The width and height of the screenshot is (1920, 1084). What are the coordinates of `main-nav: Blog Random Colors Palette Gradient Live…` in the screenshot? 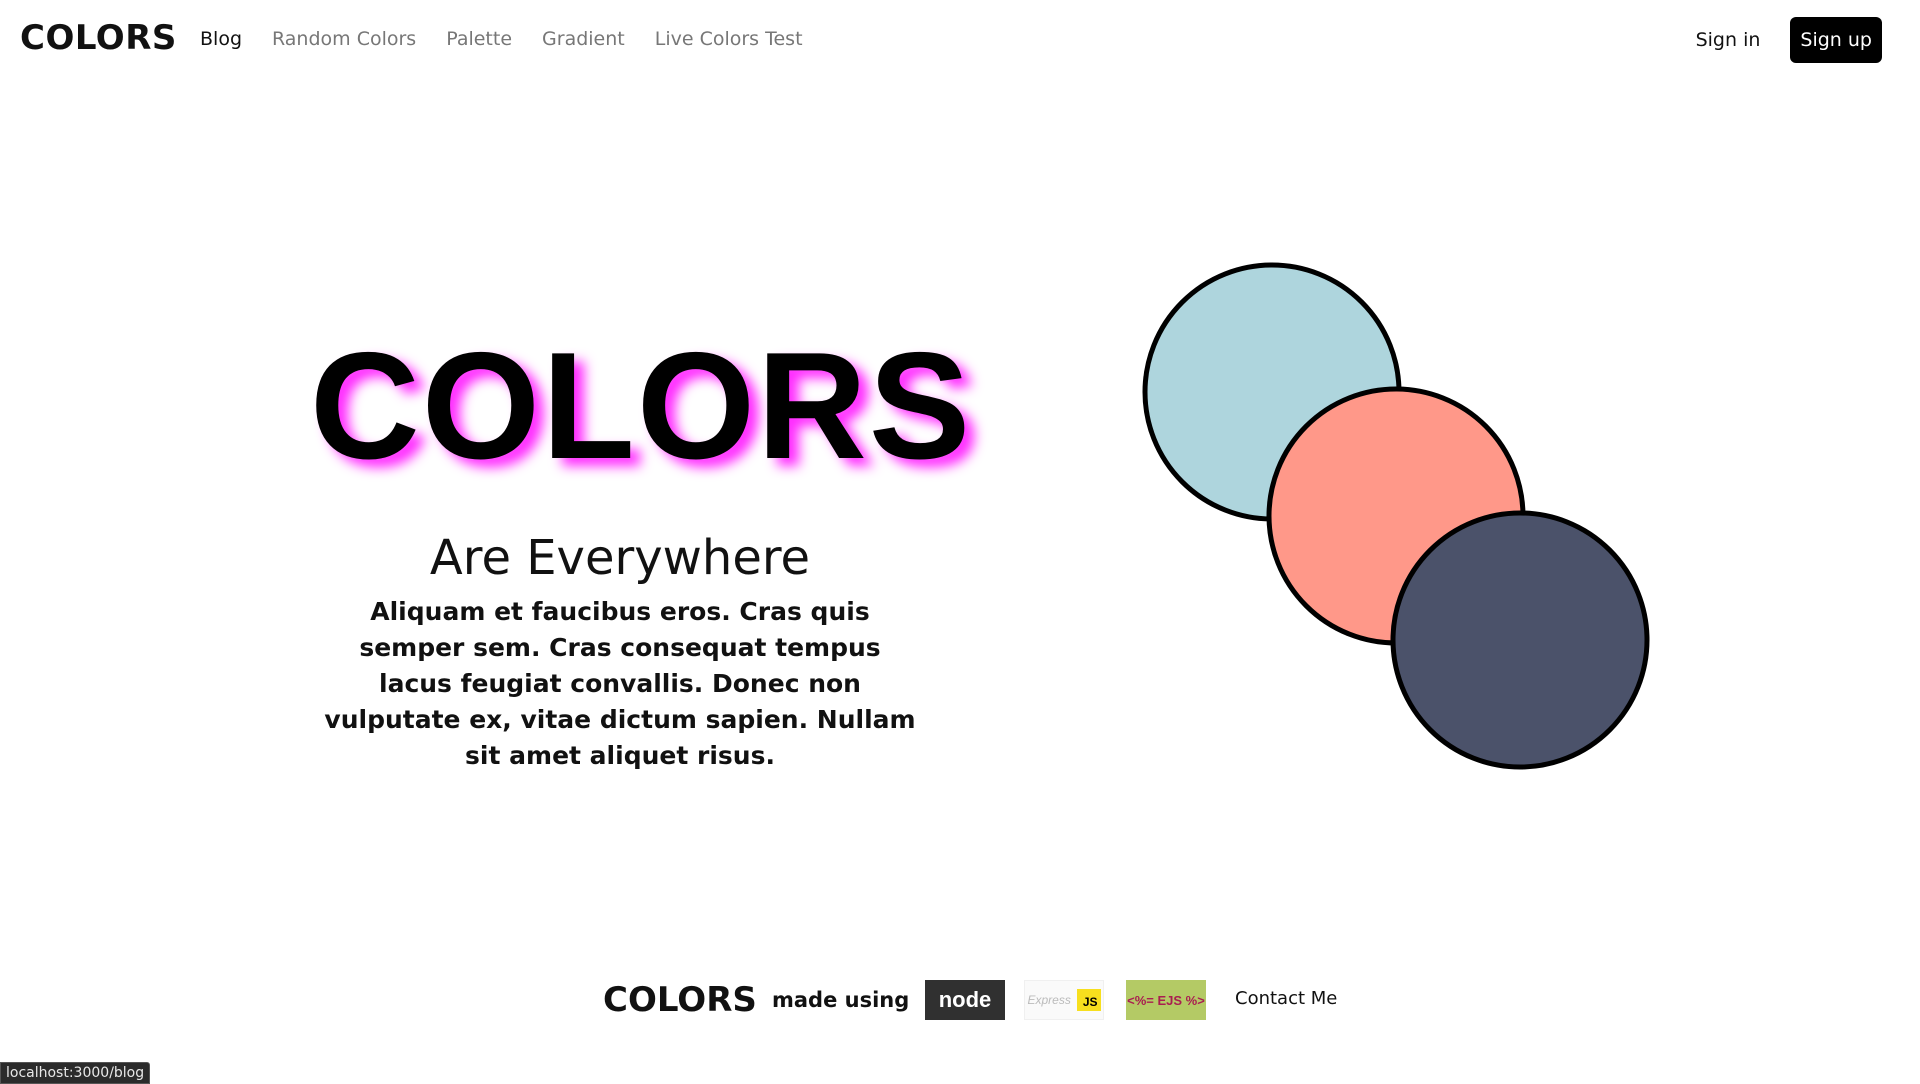 It's located at (516, 39).